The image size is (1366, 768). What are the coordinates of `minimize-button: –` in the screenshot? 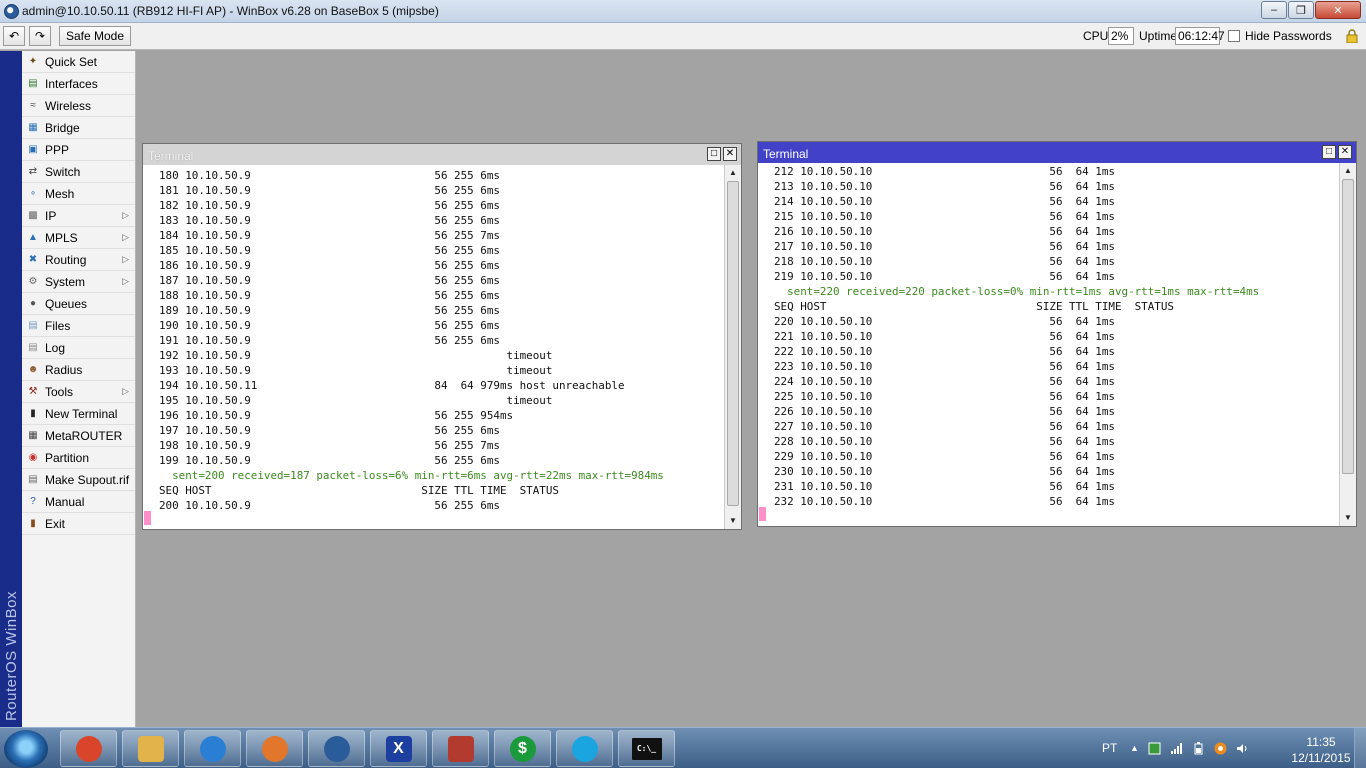 It's located at (1274, 10).